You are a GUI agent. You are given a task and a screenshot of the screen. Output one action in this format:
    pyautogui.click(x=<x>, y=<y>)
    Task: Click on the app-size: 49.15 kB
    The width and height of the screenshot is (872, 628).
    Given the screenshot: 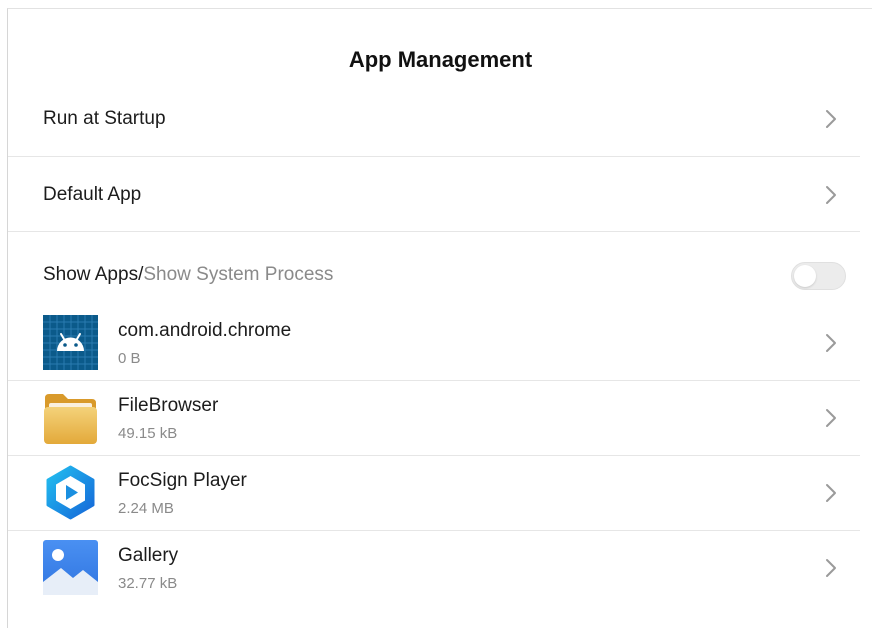 What is the action you would take?
    pyautogui.click(x=148, y=433)
    